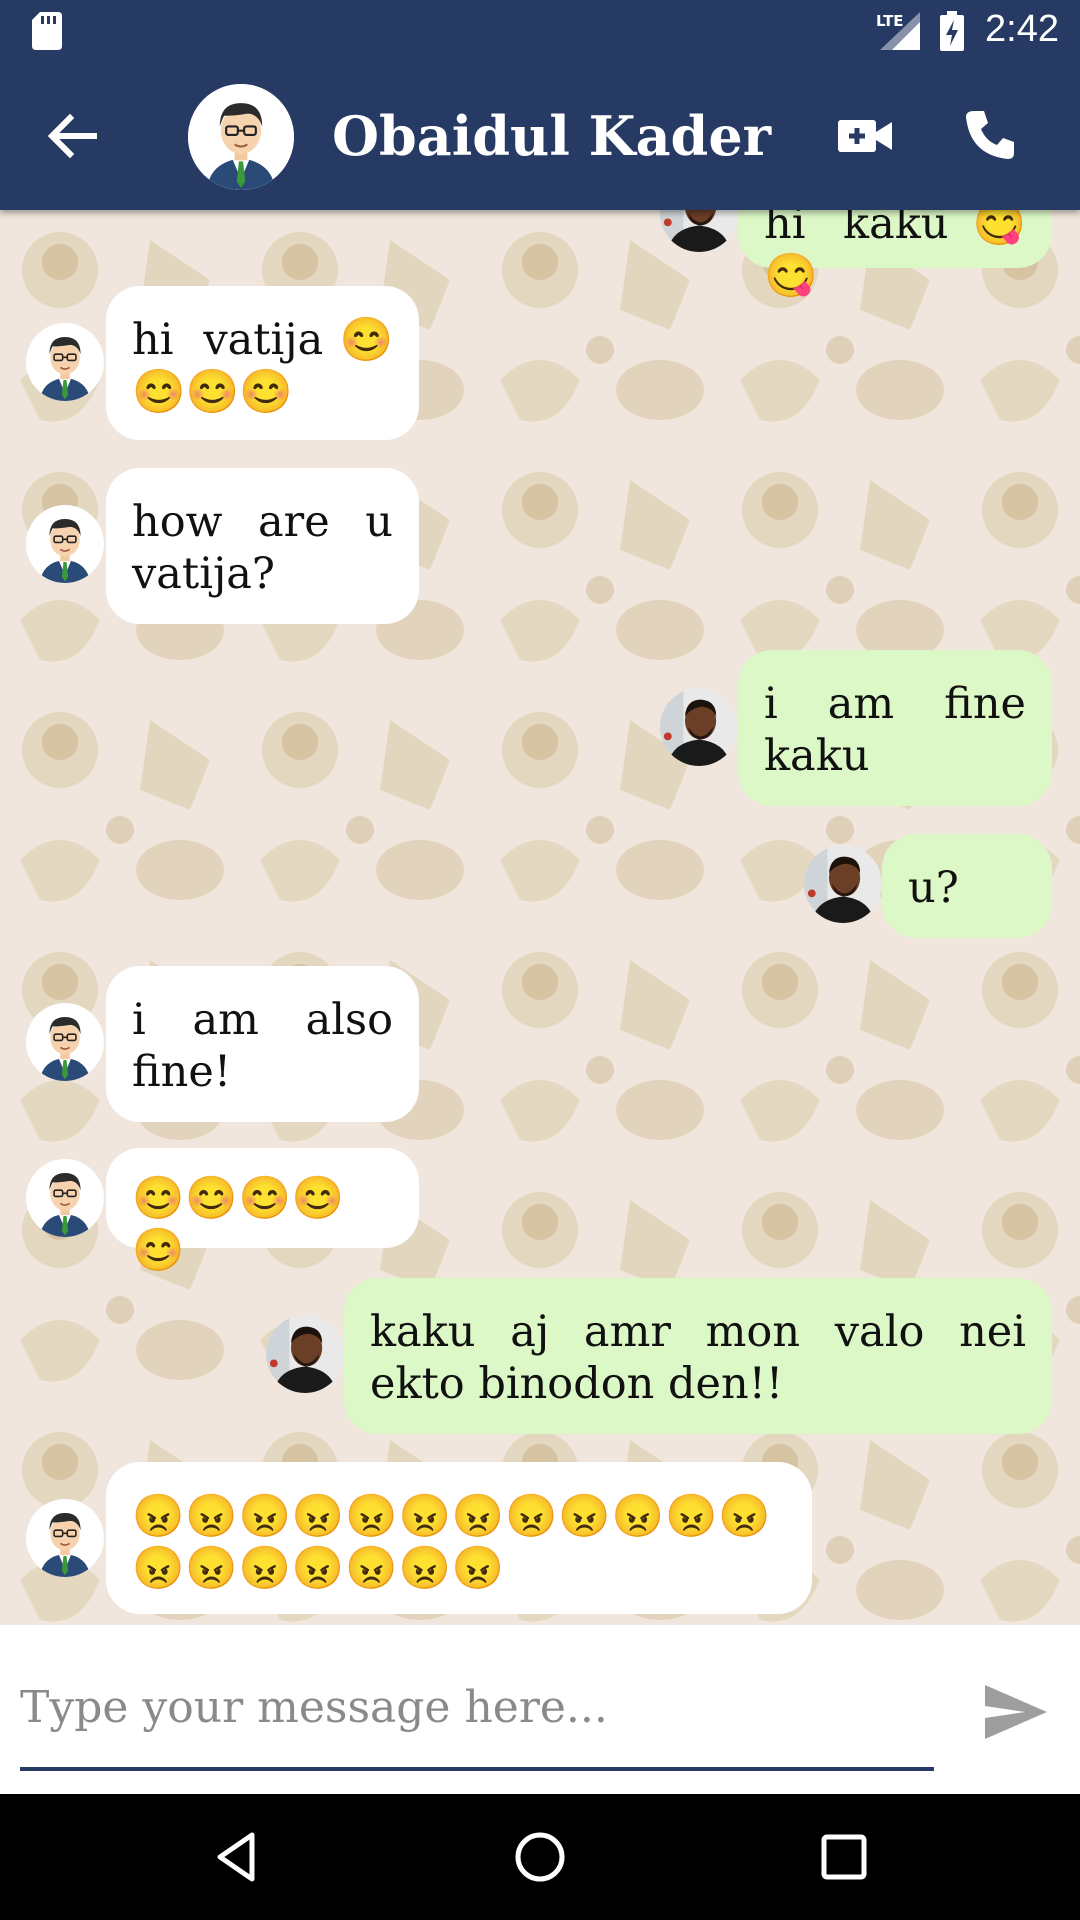  Describe the element at coordinates (990, 135) in the screenshot. I see `phone-icon` at that location.